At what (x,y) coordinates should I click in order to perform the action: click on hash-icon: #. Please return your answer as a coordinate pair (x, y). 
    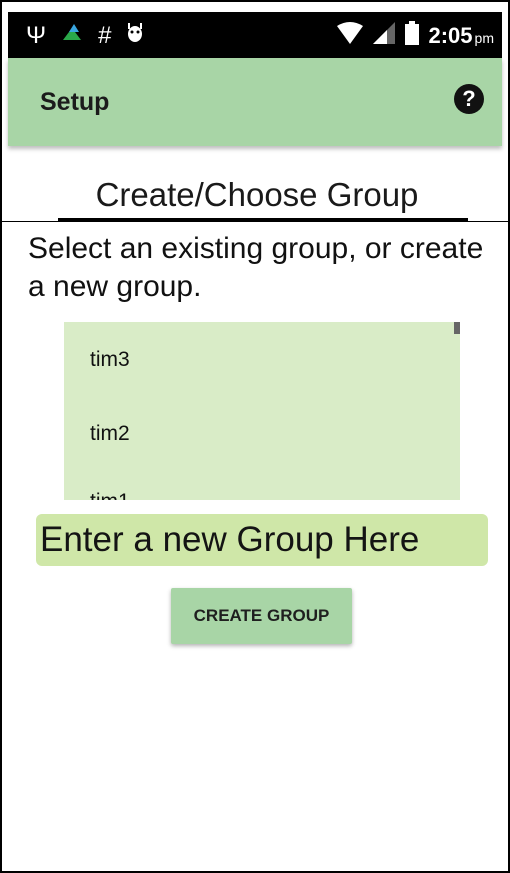
    Looking at the image, I should click on (105, 35).